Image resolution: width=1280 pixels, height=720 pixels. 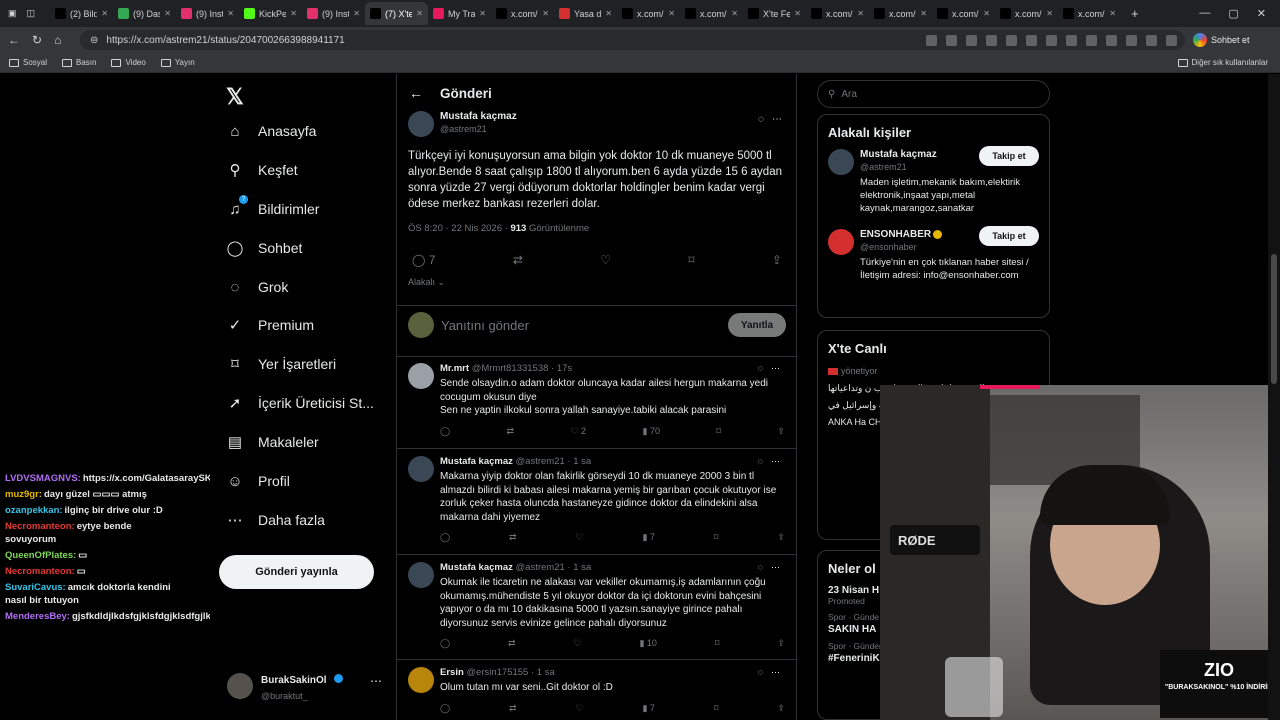 What do you see at coordinates (1135, 13) in the screenshot?
I see `new-tab-icon: +` at bounding box center [1135, 13].